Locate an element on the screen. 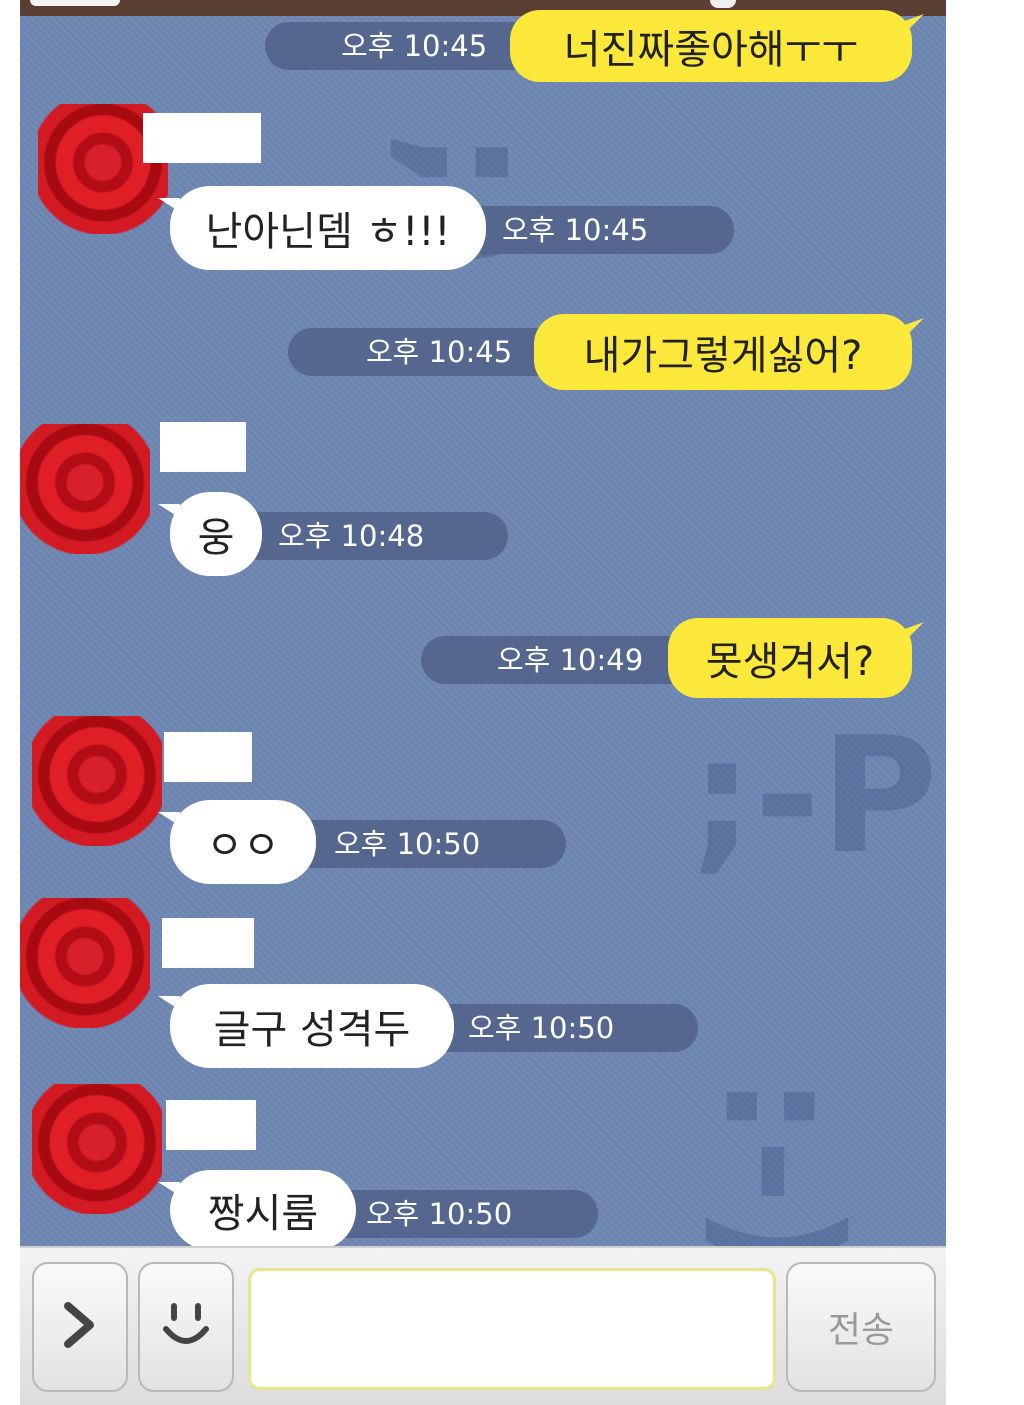 The width and height of the screenshot is (1024, 1405). status-bar-left-block is located at coordinates (75, 3).